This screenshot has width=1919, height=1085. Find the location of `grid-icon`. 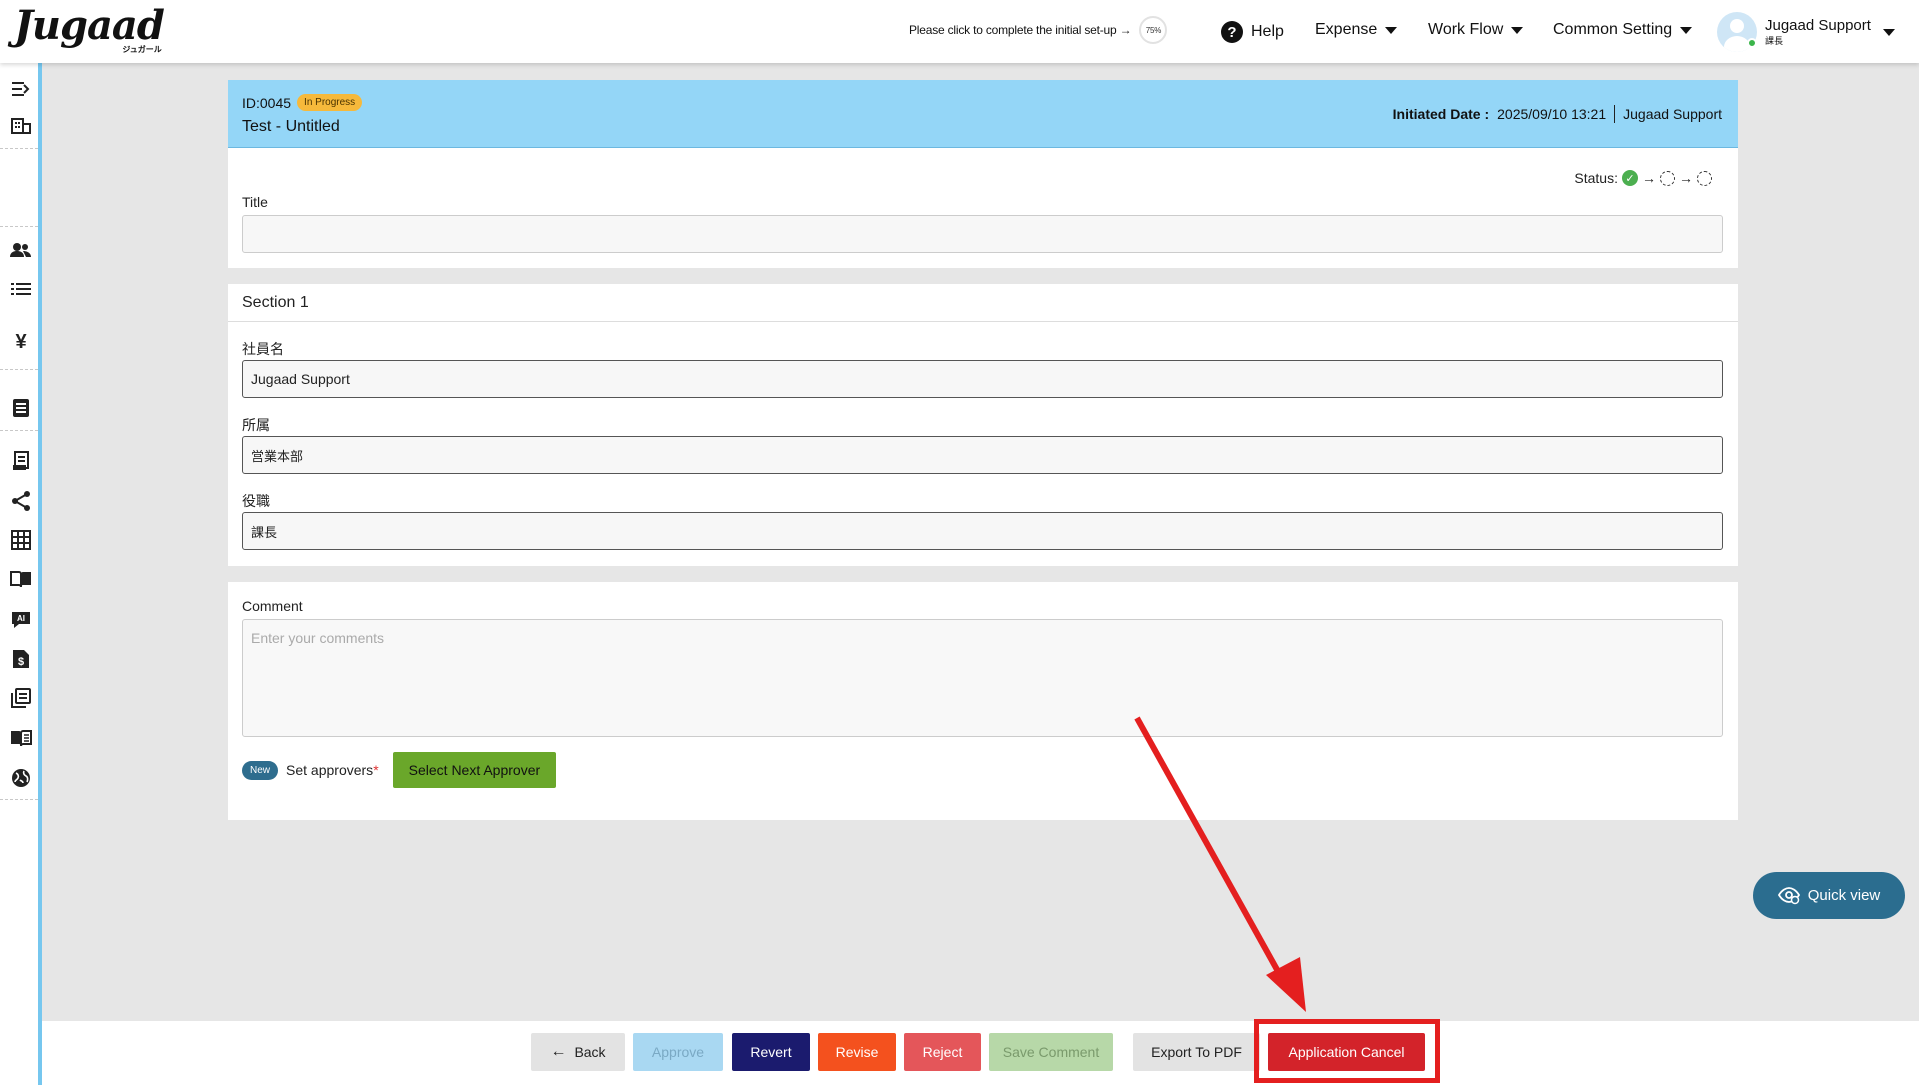

grid-icon is located at coordinates (21, 540).